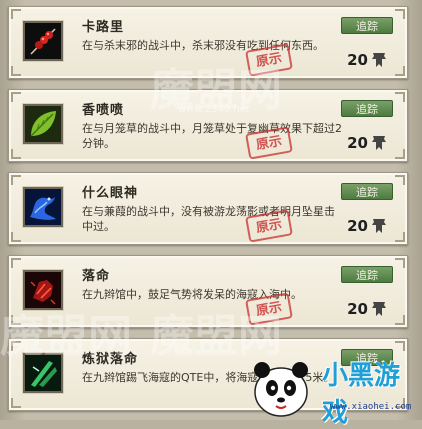 The height and width of the screenshot is (429, 422). I want to click on mascot-url: www.xiaohei.com, so click(371, 407).